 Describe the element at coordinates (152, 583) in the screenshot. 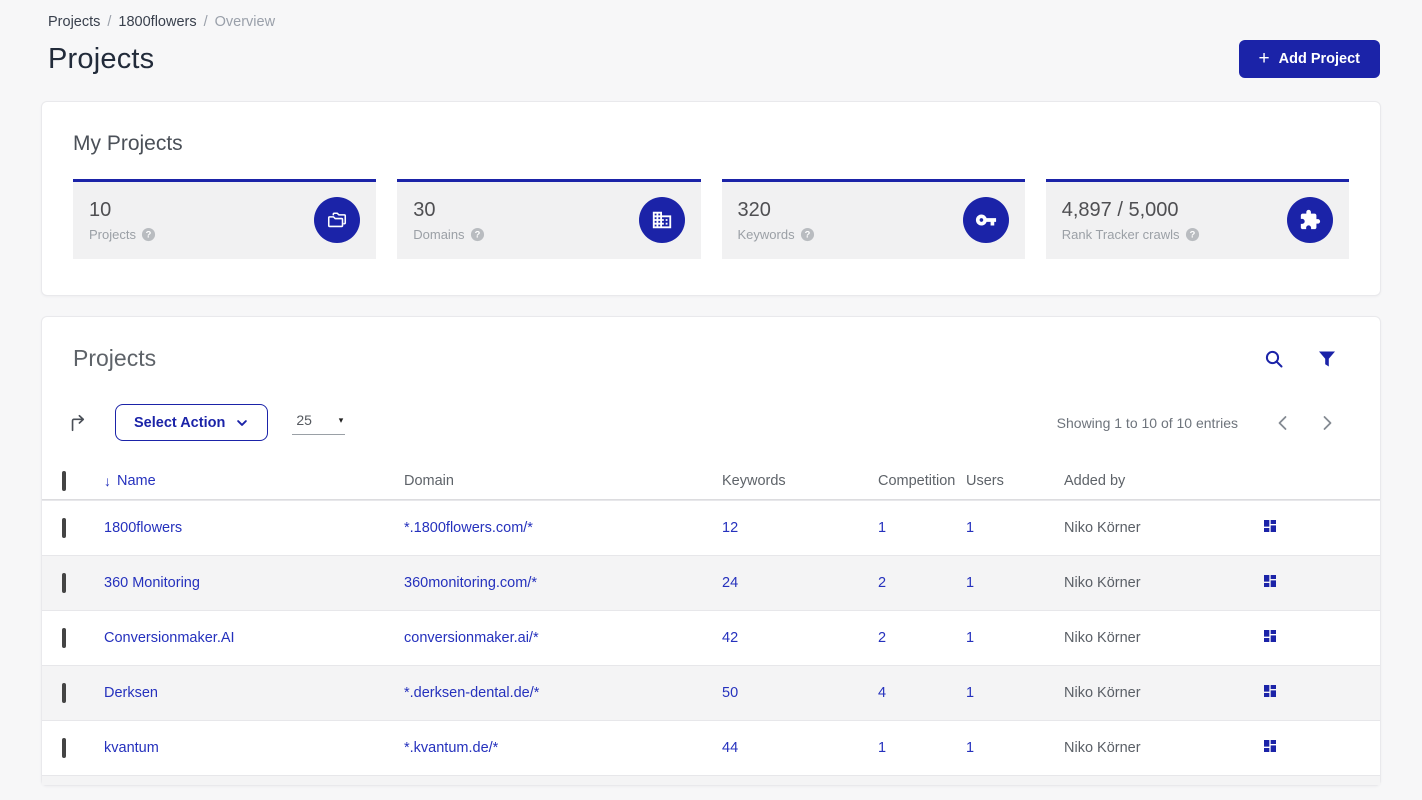

I see `project-name-link: 360 Monitoring` at that location.